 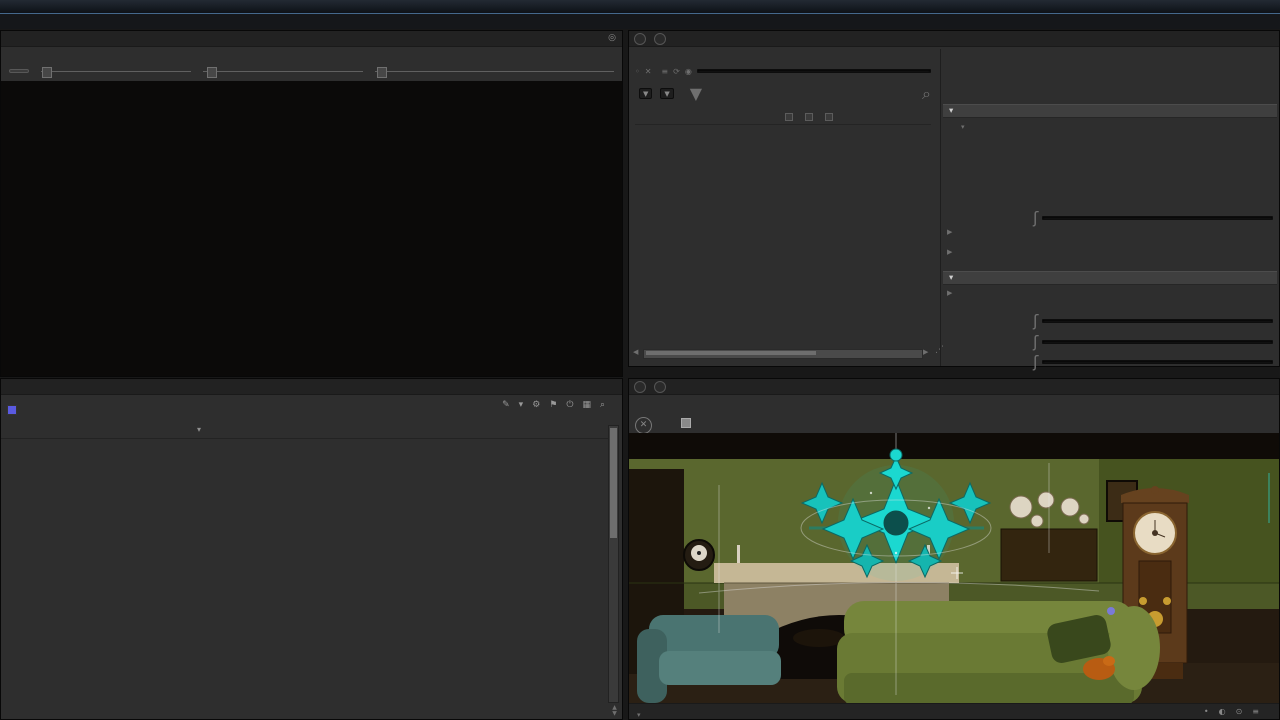 I want to click on node-color-icon, so click(x=12, y=409).